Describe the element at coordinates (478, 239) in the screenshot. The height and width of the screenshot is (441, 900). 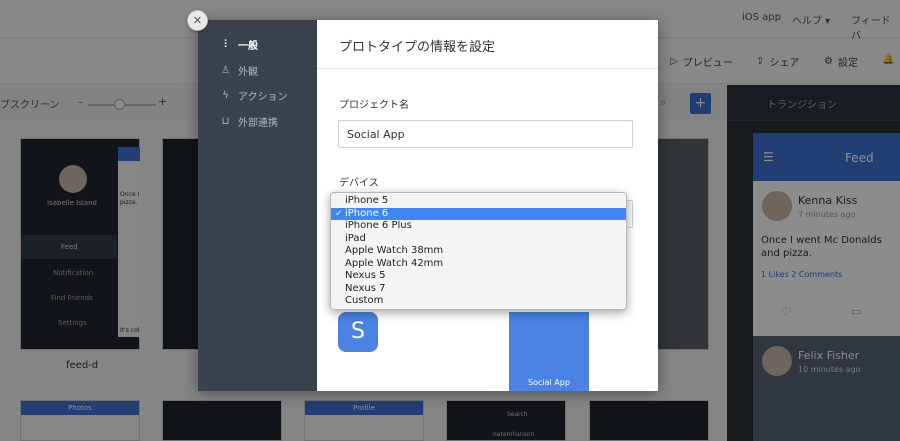
I see `device-option: iPad` at that location.